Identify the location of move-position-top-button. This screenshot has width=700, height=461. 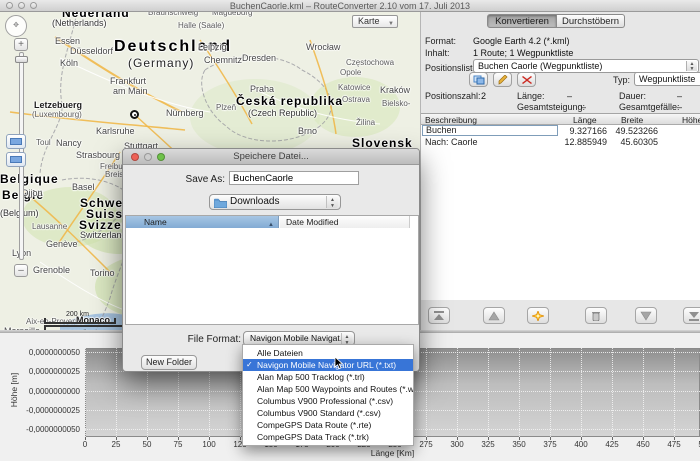
(439, 315).